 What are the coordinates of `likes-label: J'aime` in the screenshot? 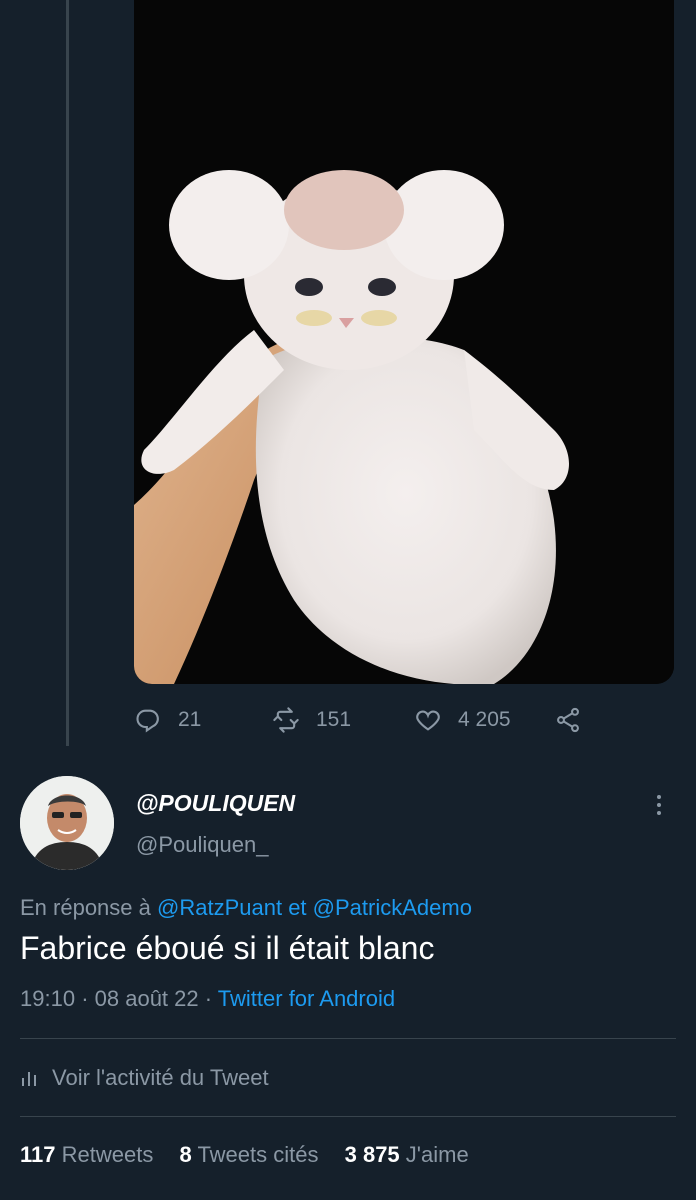 It's located at (437, 1154).